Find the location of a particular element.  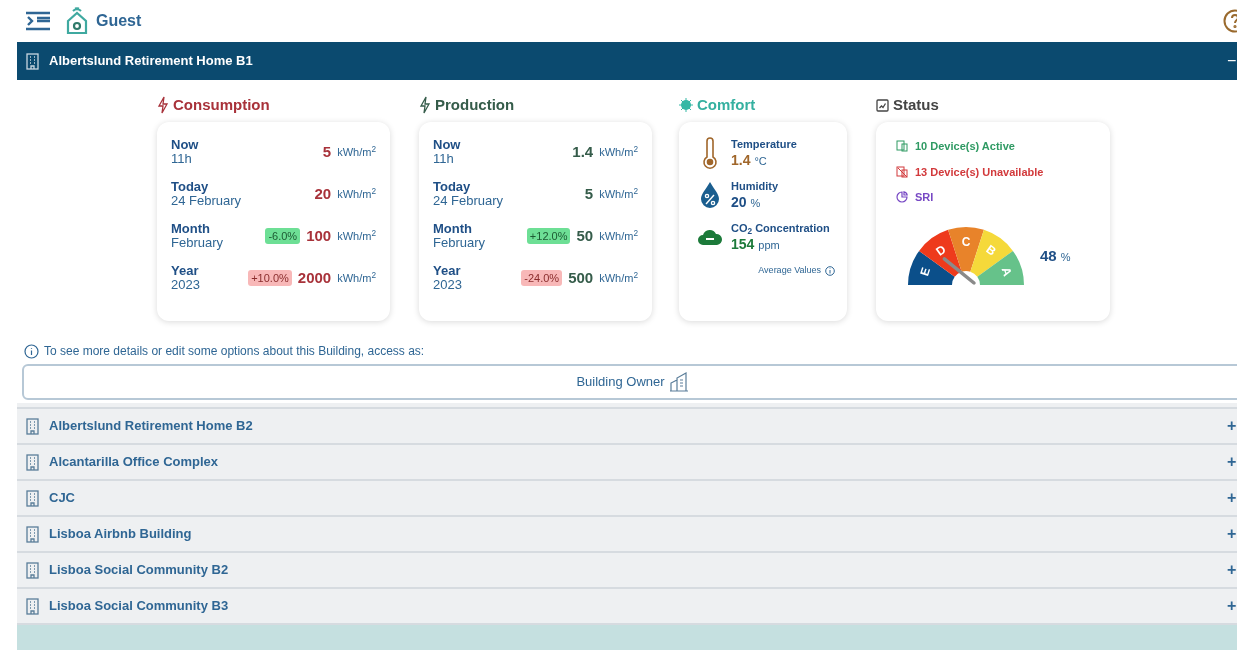

building-name: Lisboa Social Community B2 is located at coordinates (139, 570).